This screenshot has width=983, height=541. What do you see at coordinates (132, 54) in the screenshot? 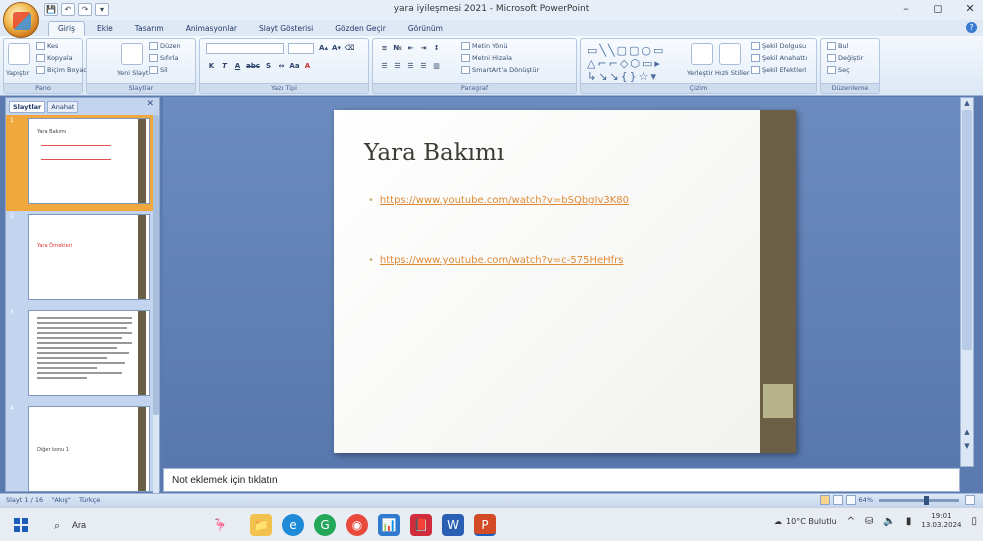
I see `new-slide-icon` at bounding box center [132, 54].